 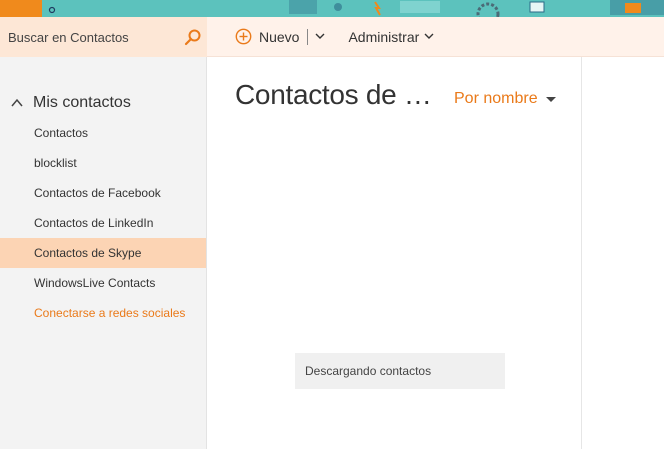 I want to click on chevron-up-icon, so click(x=17, y=102).